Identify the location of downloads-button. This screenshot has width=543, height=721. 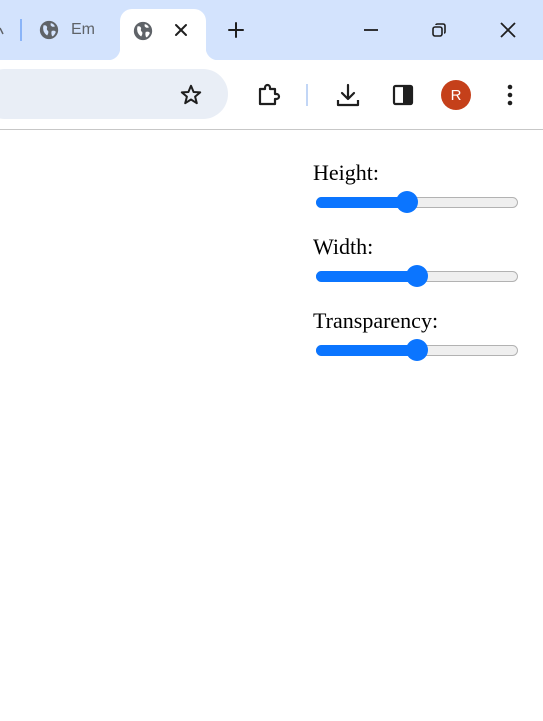
(348, 95).